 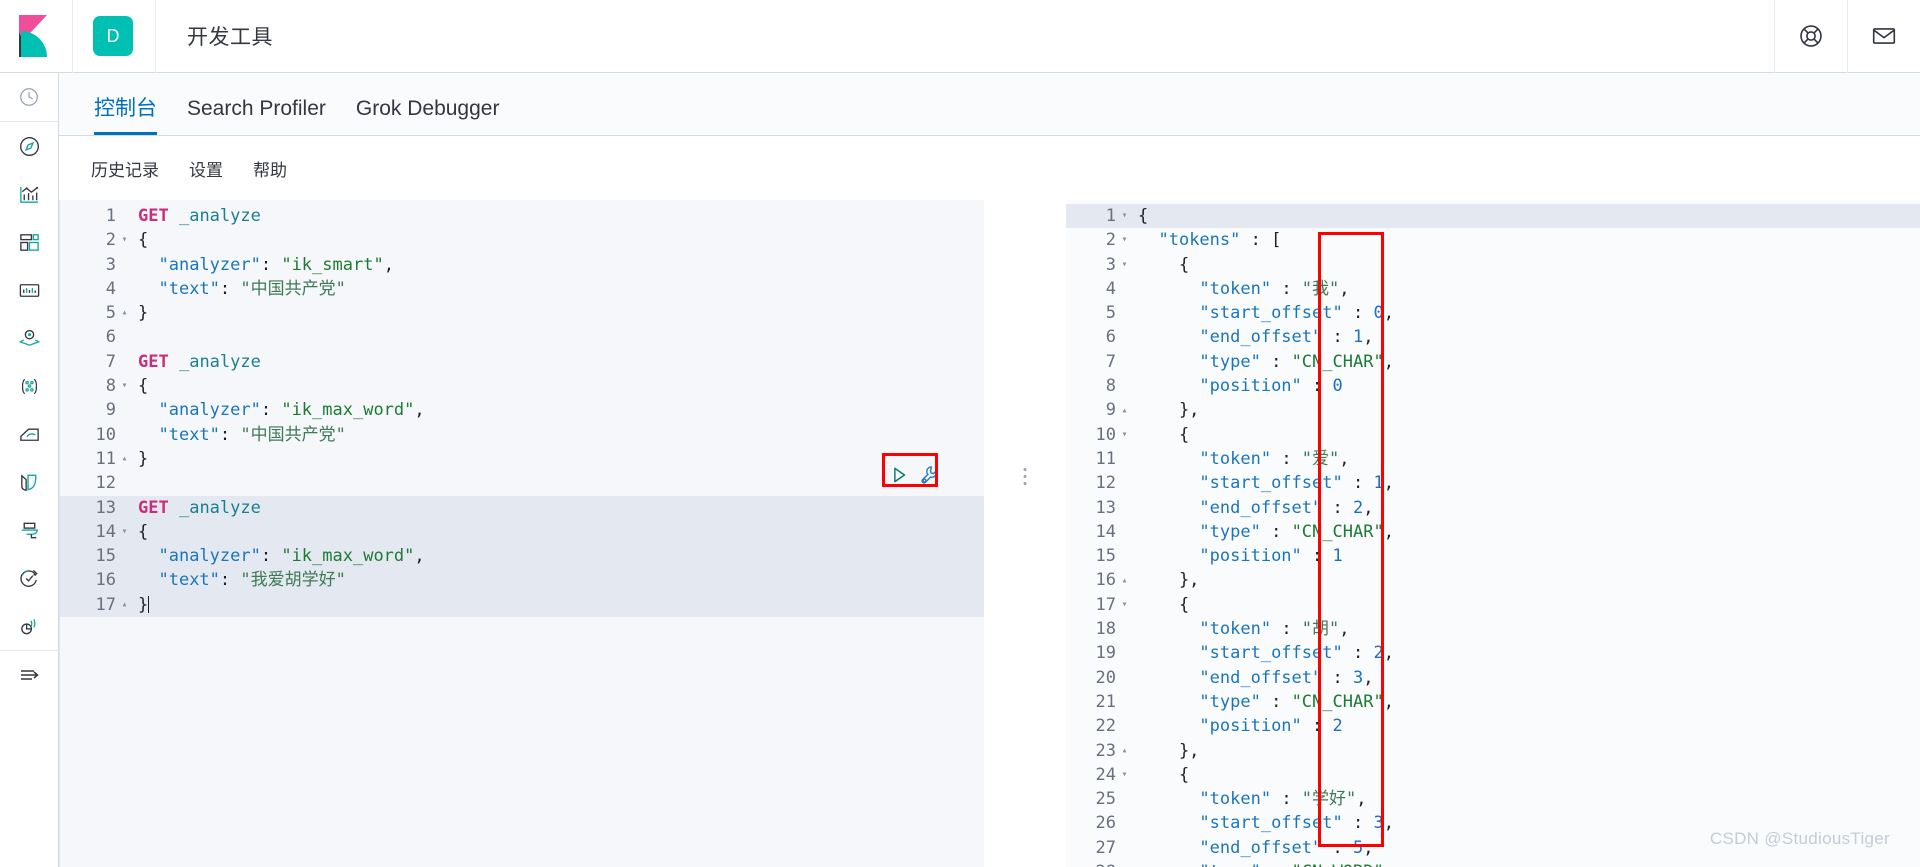 I want to click on sidebar-item-recently-viewed, so click(x=29, y=97).